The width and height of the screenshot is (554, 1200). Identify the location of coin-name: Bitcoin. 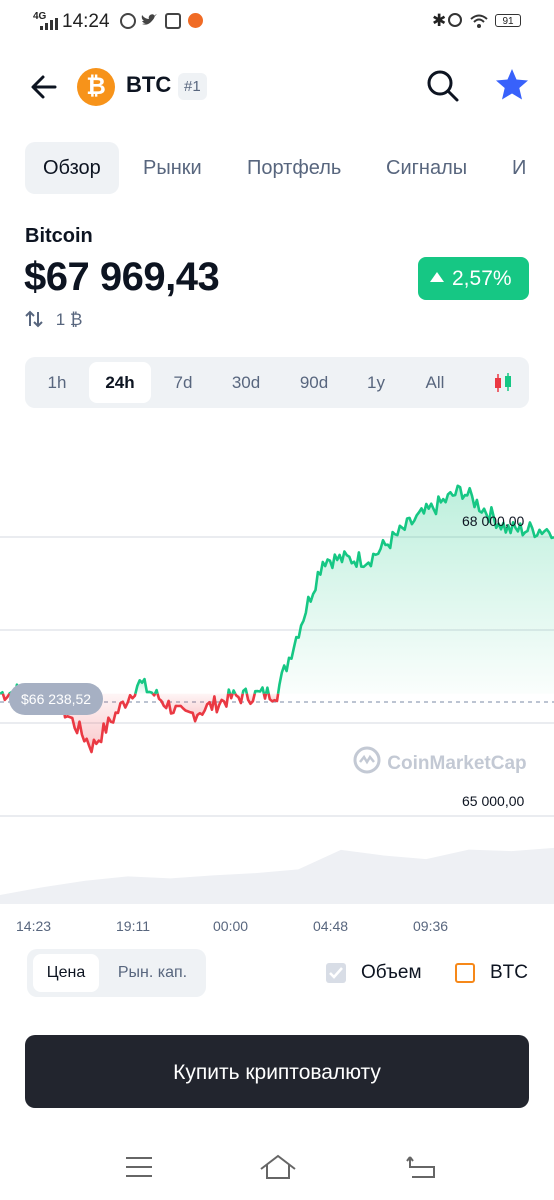
(59, 236).